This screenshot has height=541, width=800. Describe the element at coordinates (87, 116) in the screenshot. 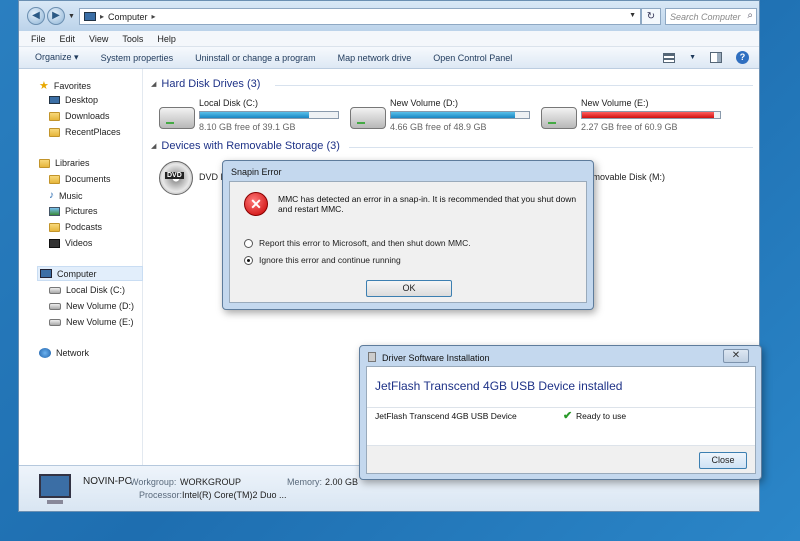

I see `sidebar-item-label: Downloads` at that location.